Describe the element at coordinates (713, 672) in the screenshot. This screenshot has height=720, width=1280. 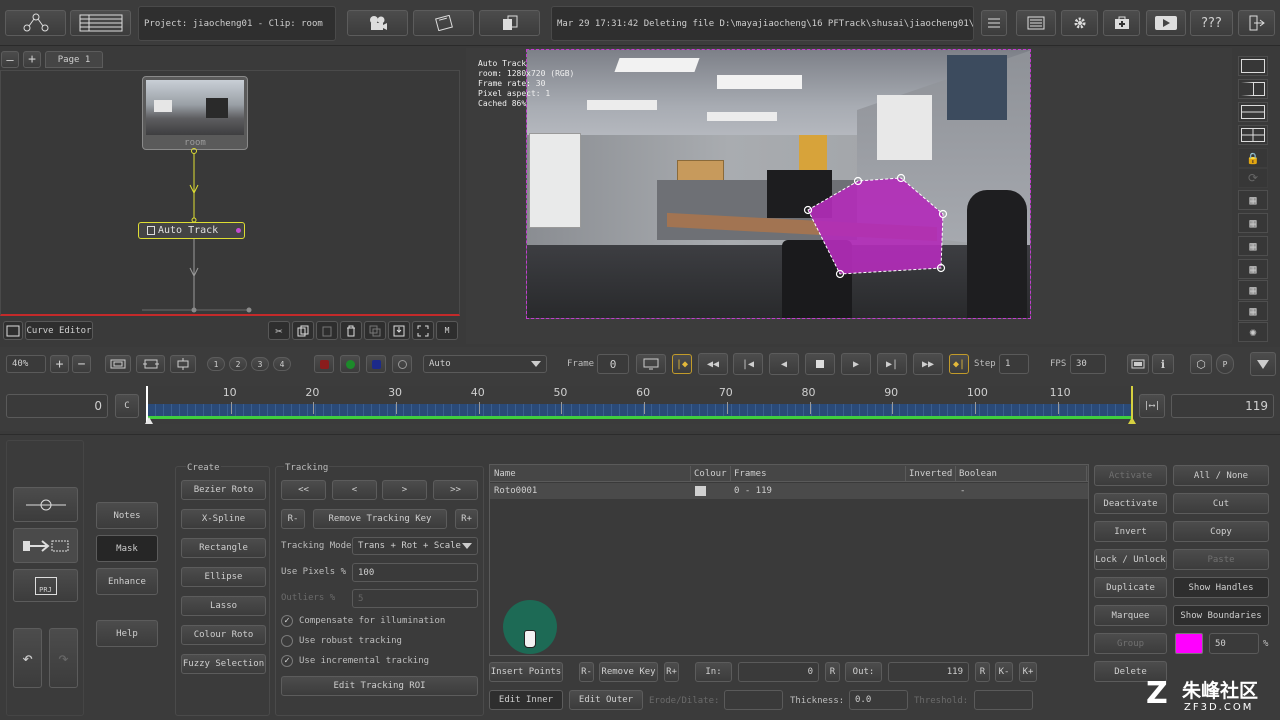
I see `in-button: In:` at that location.